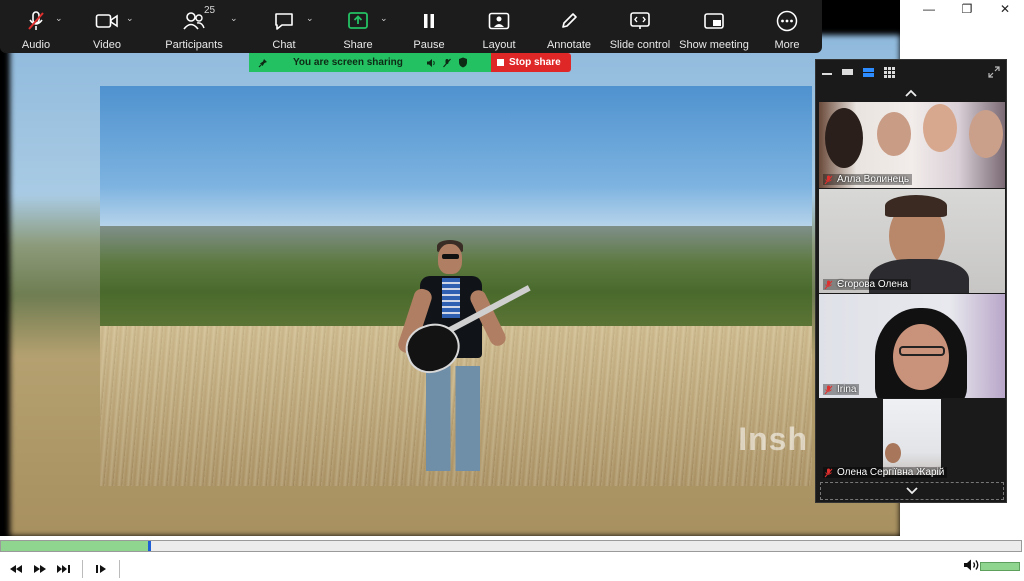  I want to click on audio-label: Audio, so click(36, 45).